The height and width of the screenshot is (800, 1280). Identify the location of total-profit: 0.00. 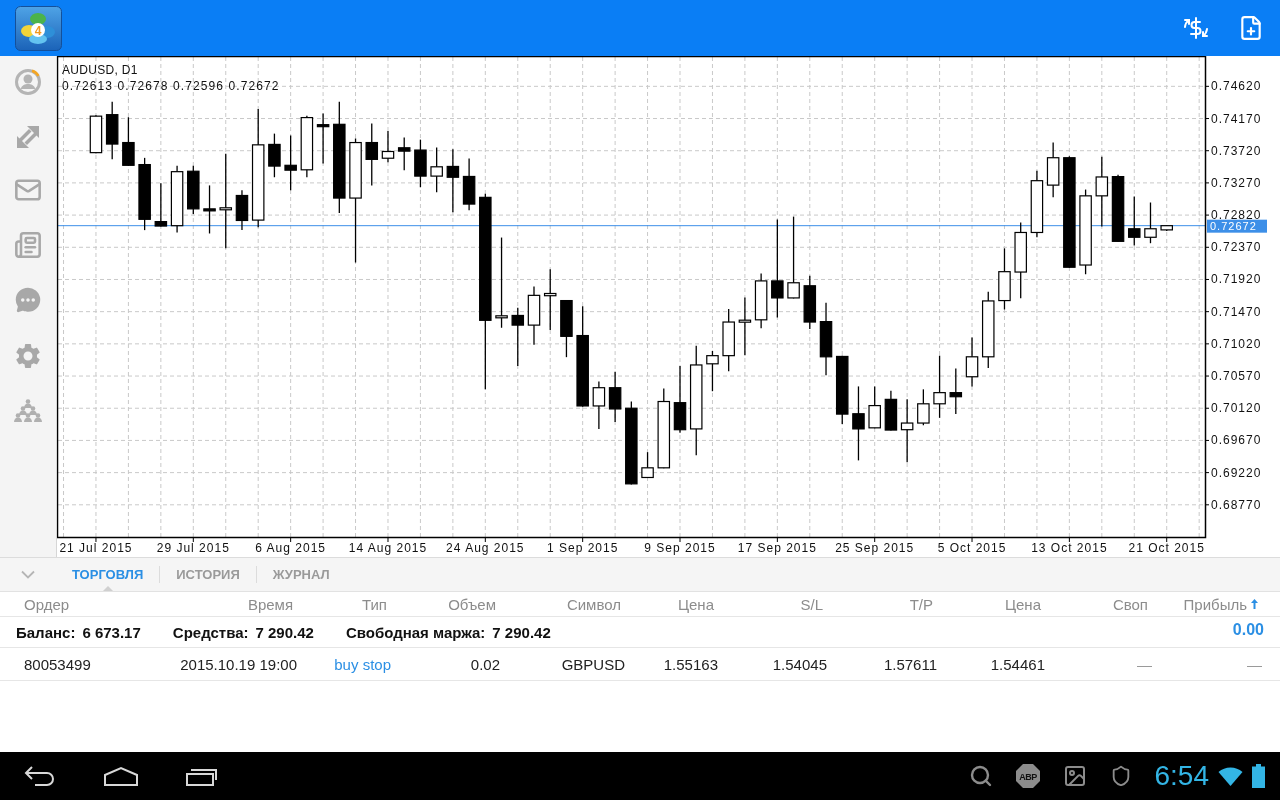
(1248, 630).